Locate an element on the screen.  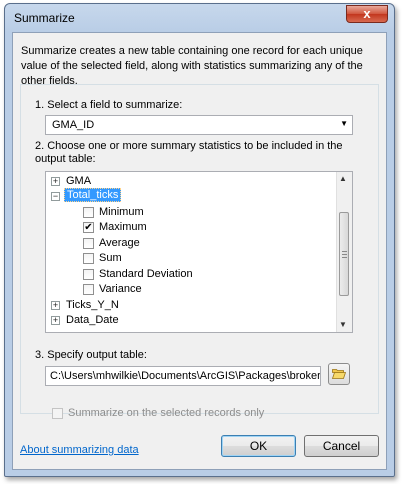
stat-standard-deviation: Standard Deviation is located at coordinates (191, 274).